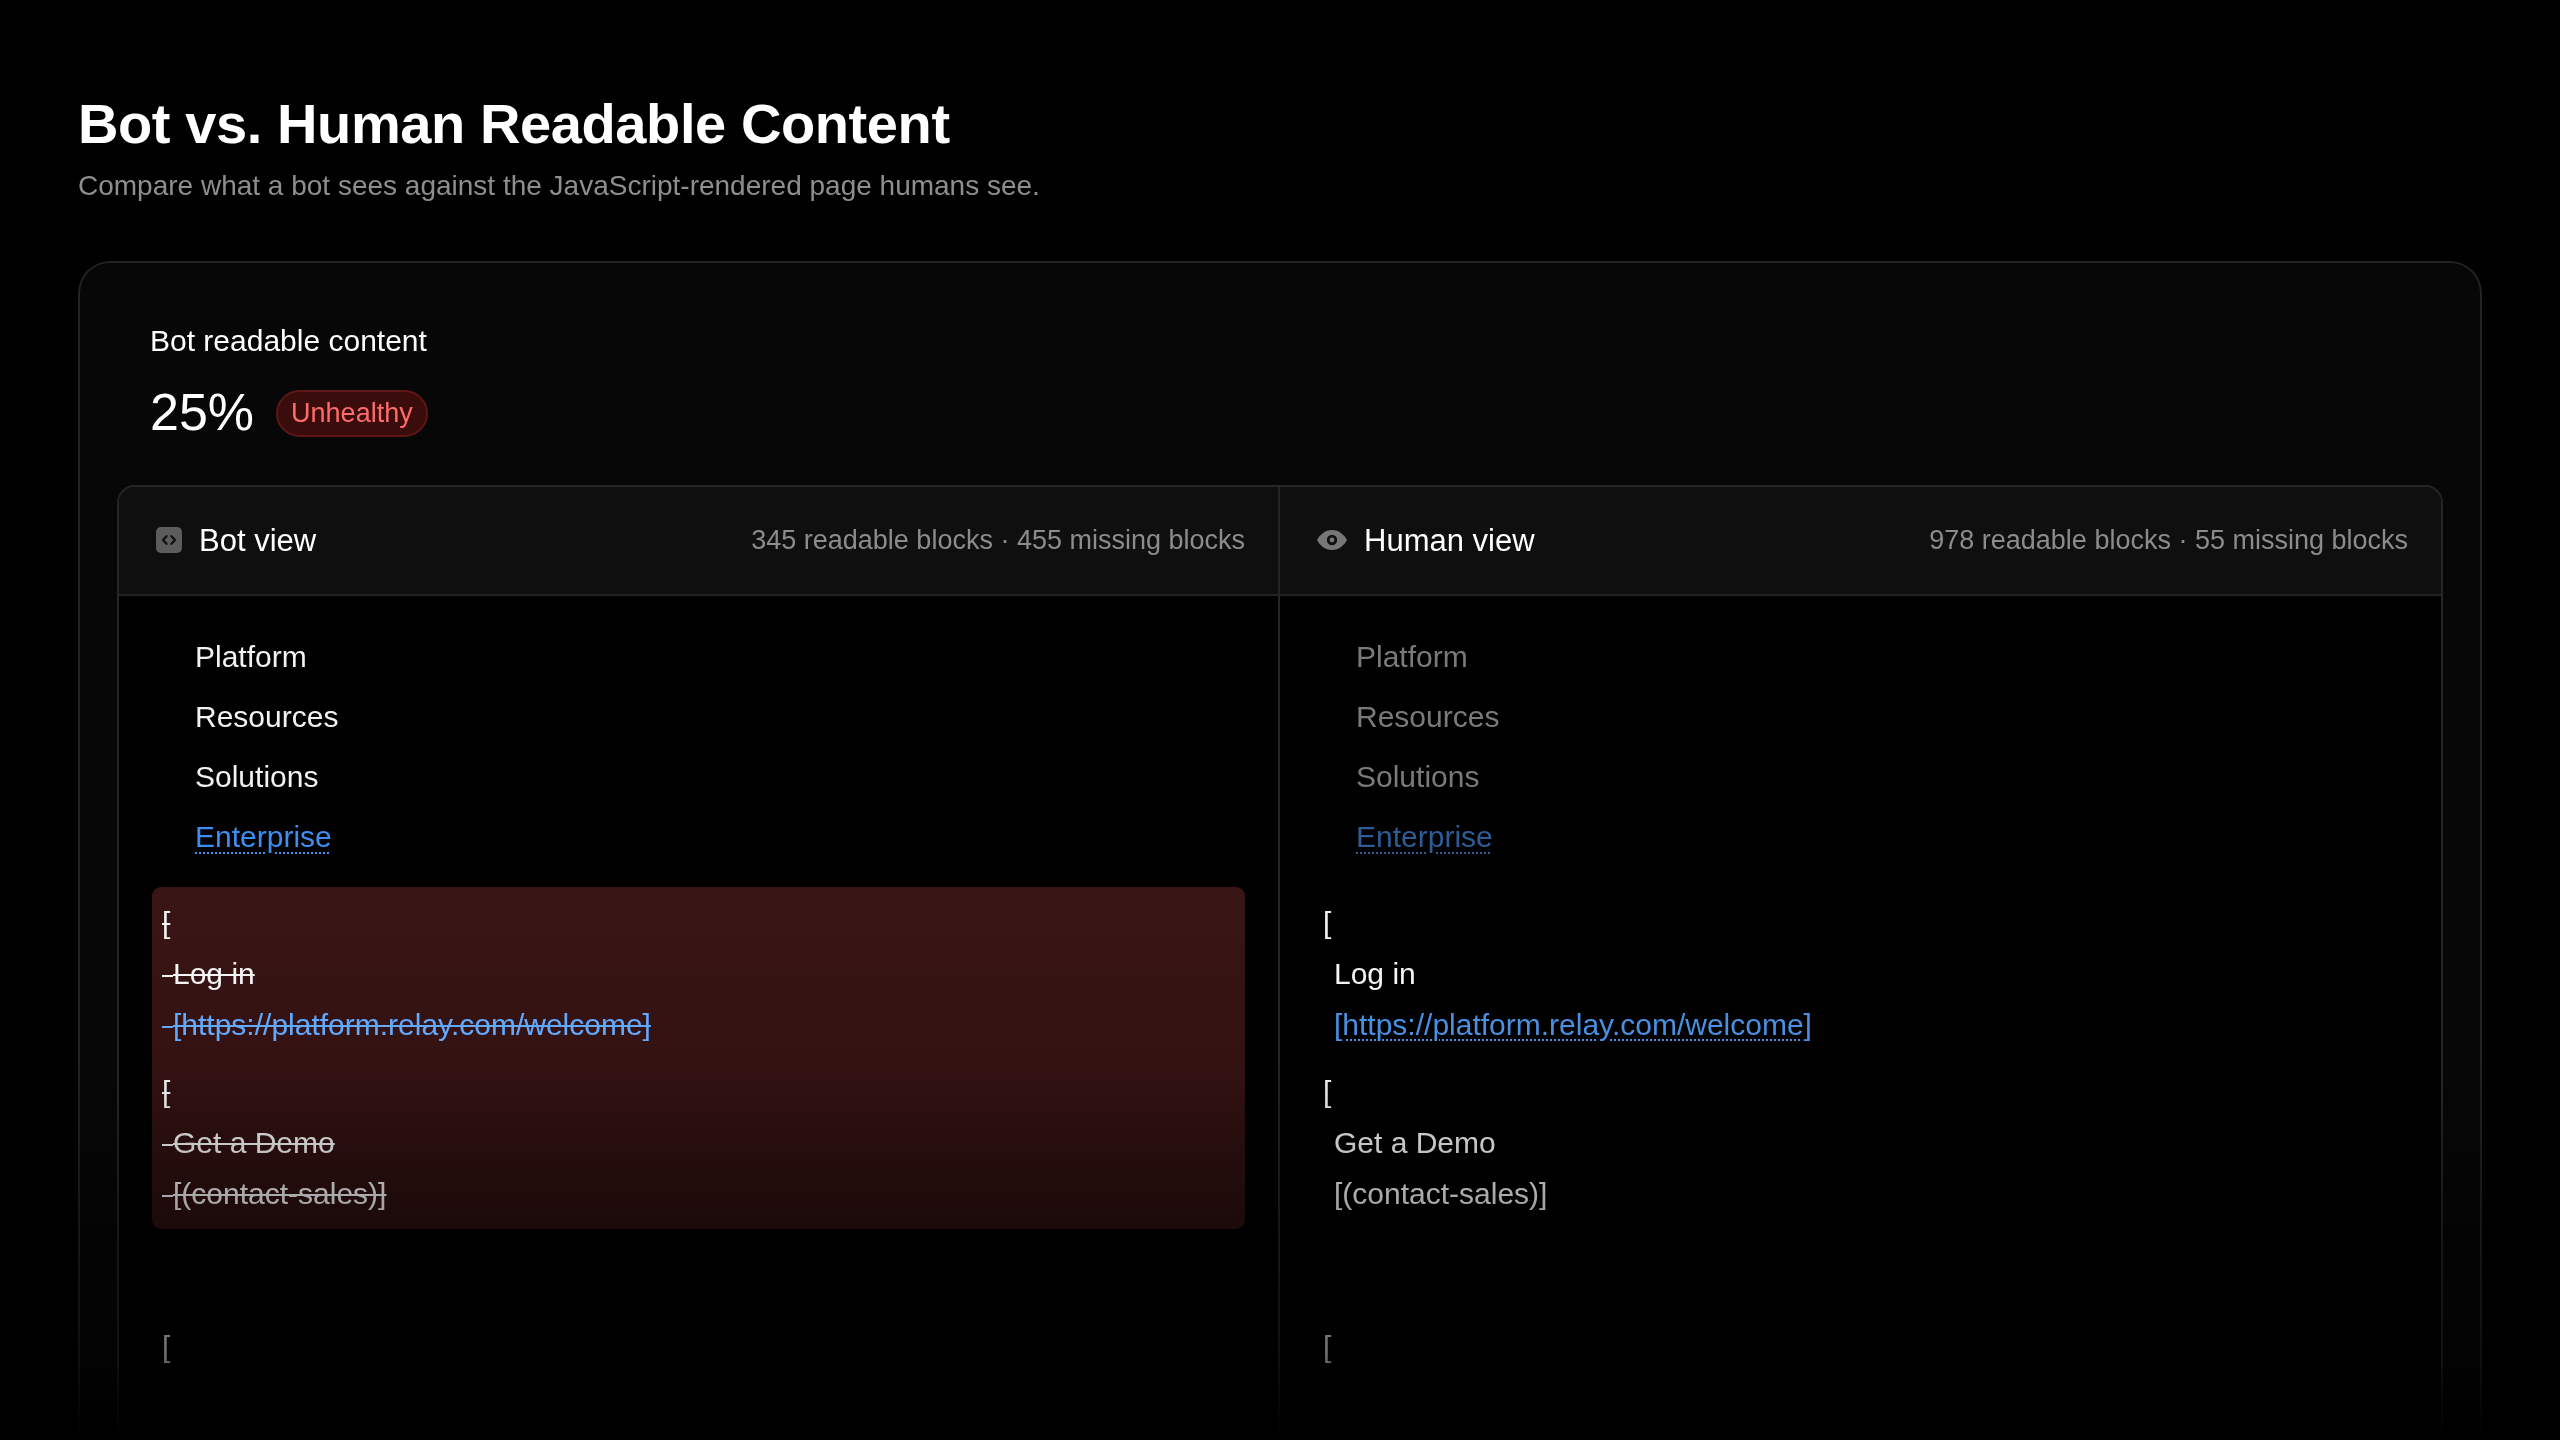 The image size is (2560, 1440). What do you see at coordinates (1332, 540) in the screenshot?
I see `eye-icon` at bounding box center [1332, 540].